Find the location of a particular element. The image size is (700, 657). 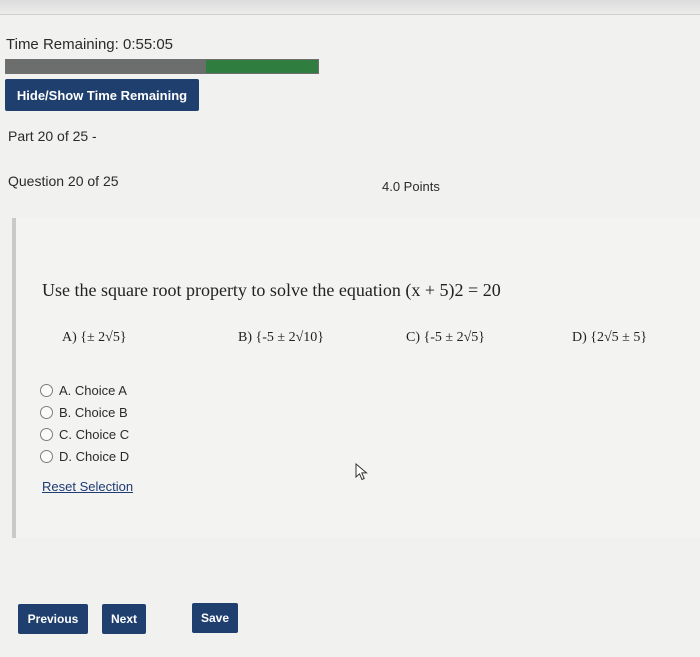

hide-show-time-button: Hide/Show Time Remaining is located at coordinates (102, 95).